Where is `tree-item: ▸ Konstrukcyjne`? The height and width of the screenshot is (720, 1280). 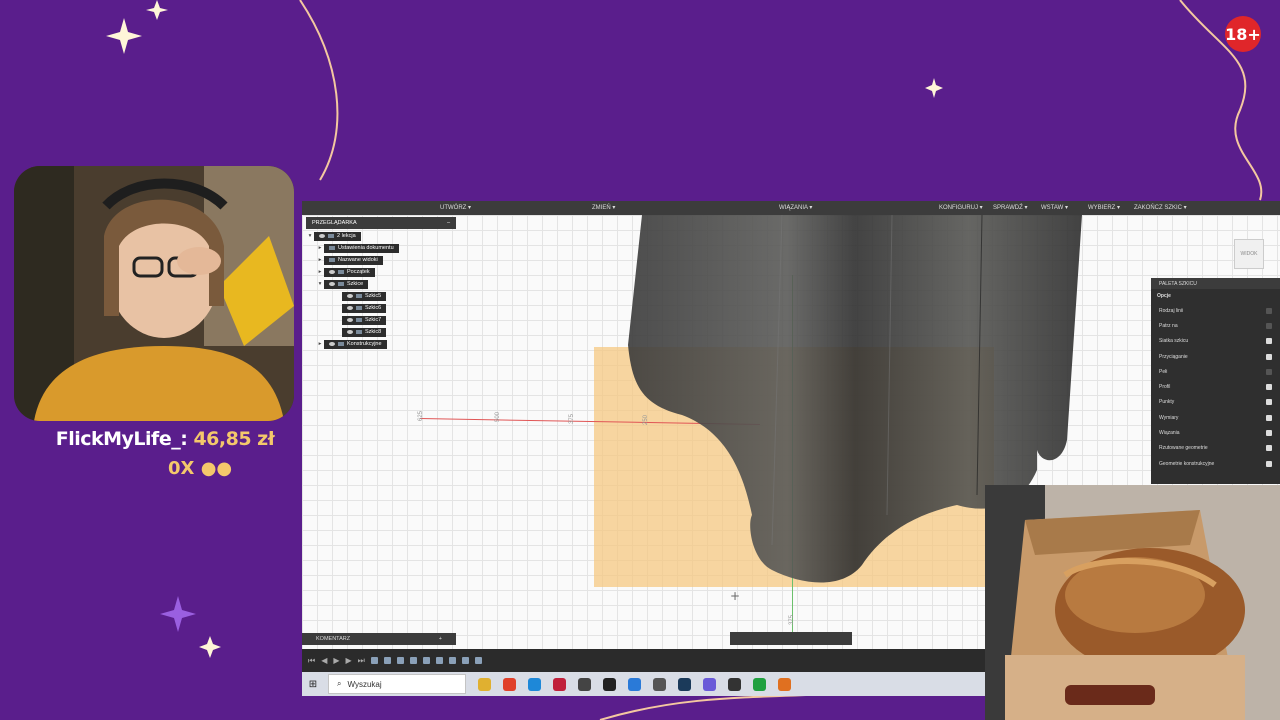
tree-item: ▸ Konstrukcyjne is located at coordinates (381, 344).